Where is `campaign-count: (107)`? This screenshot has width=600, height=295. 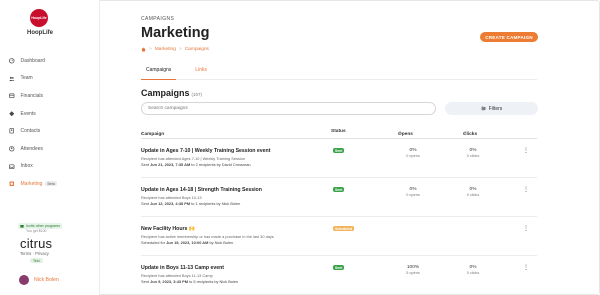 campaign-count: (107) is located at coordinates (197, 94).